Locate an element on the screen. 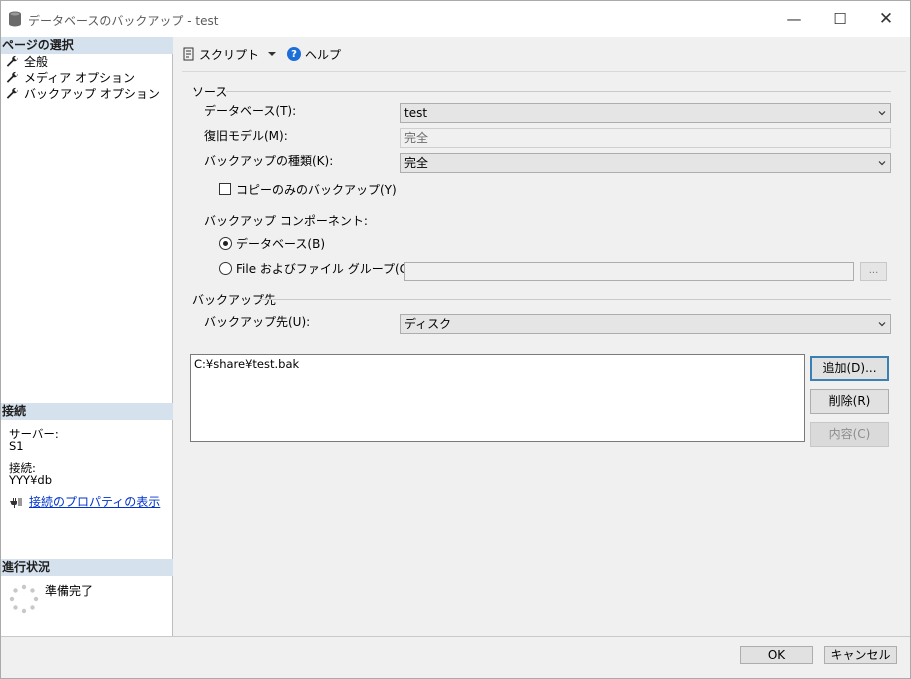 This screenshot has width=911, height=679. page-item-backup-options: バックアップ オプション is located at coordinates (82, 94).